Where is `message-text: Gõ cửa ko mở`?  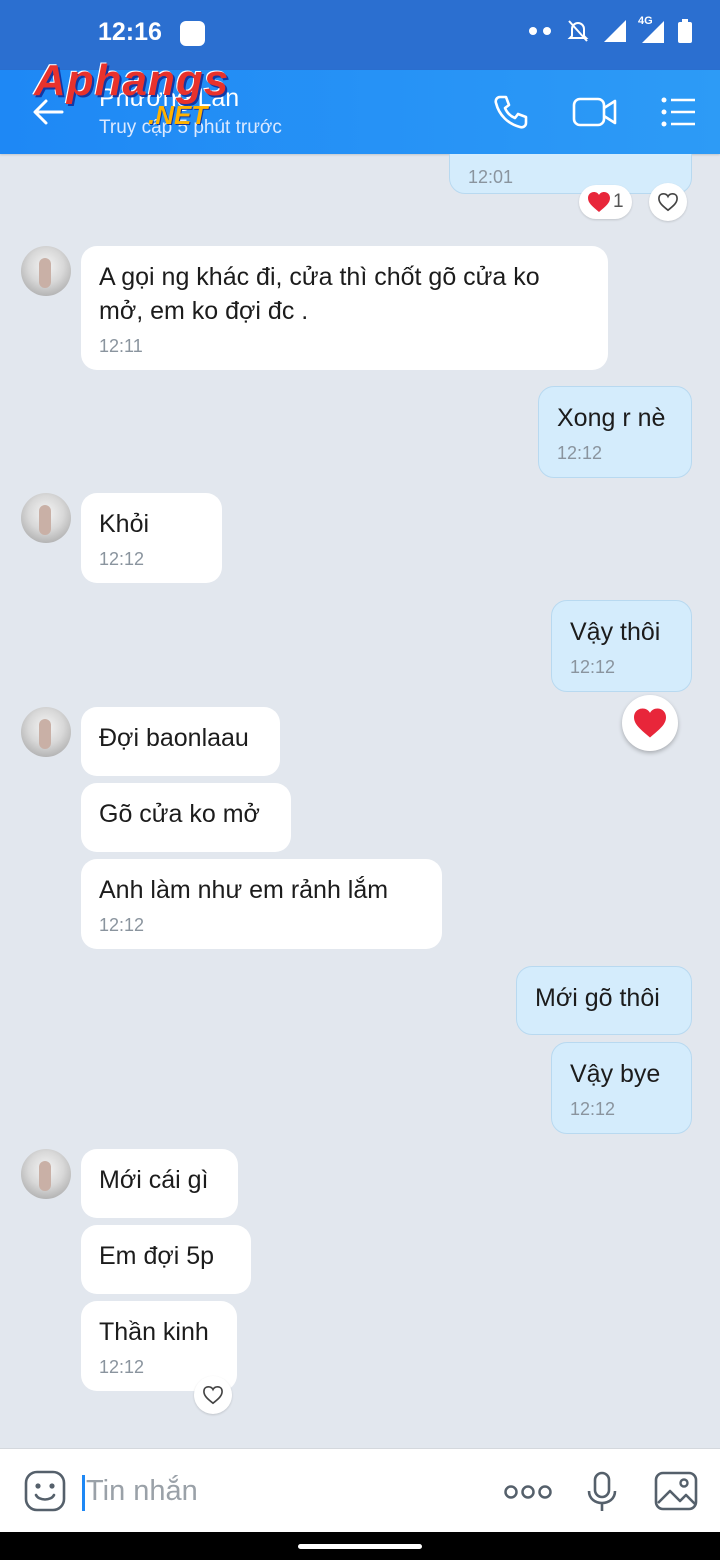
message-text: Gõ cửa ko mở is located at coordinates (179, 814).